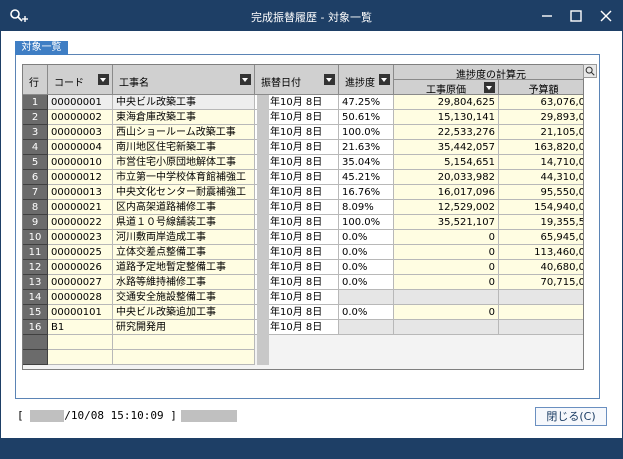 This screenshot has height=459, width=623. What do you see at coordinates (303, 252) in the screenshot?
I see `table-row: 11 00000025 立体交差点整備工事 年10月 8日 0.0% 0 113,460,0` at bounding box center [303, 252].